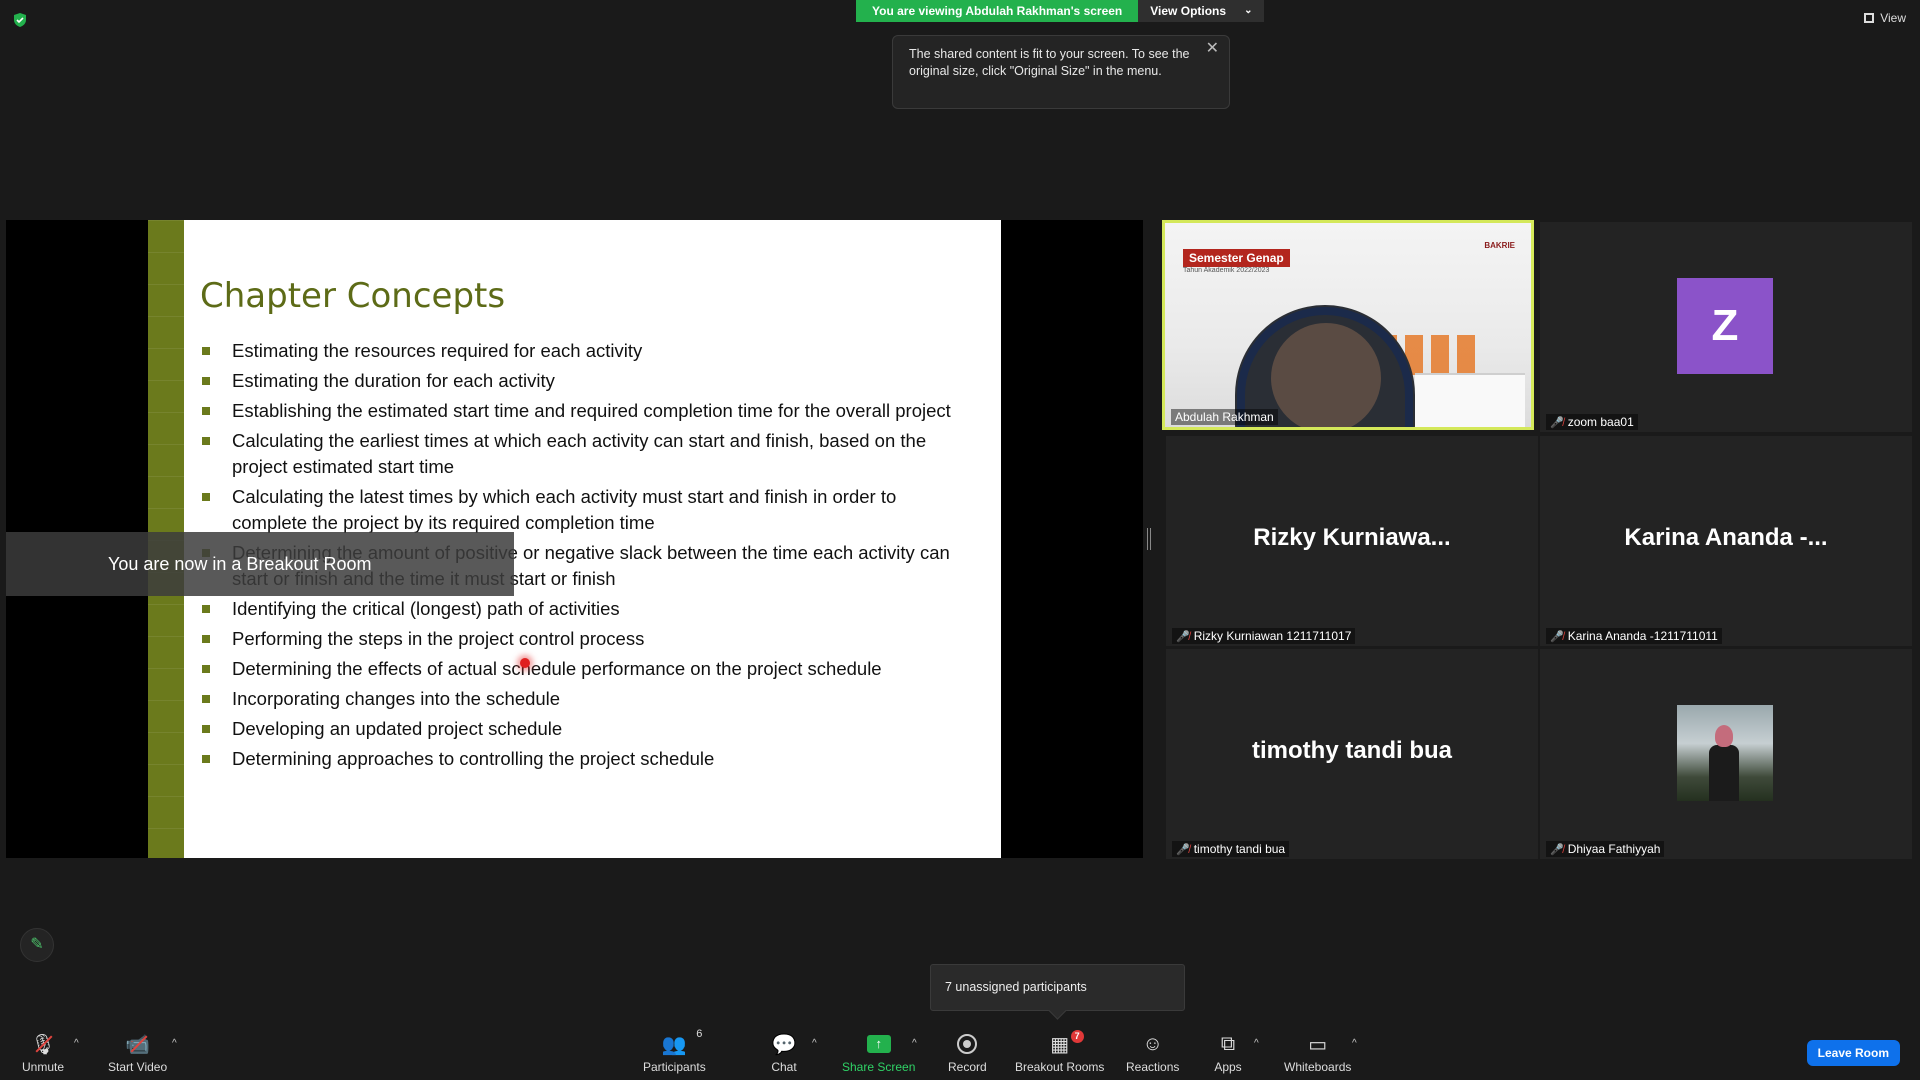 The height and width of the screenshot is (1080, 1920). I want to click on breakout-rooms-button: ▦ 7 Breakout Rooms, so click(1060, 1052).